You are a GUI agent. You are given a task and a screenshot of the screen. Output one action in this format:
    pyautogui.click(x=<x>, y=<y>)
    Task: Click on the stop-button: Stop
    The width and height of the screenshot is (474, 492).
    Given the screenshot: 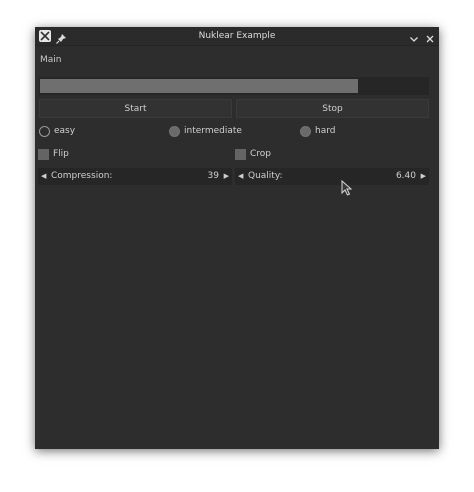 What is the action you would take?
    pyautogui.click(x=332, y=108)
    